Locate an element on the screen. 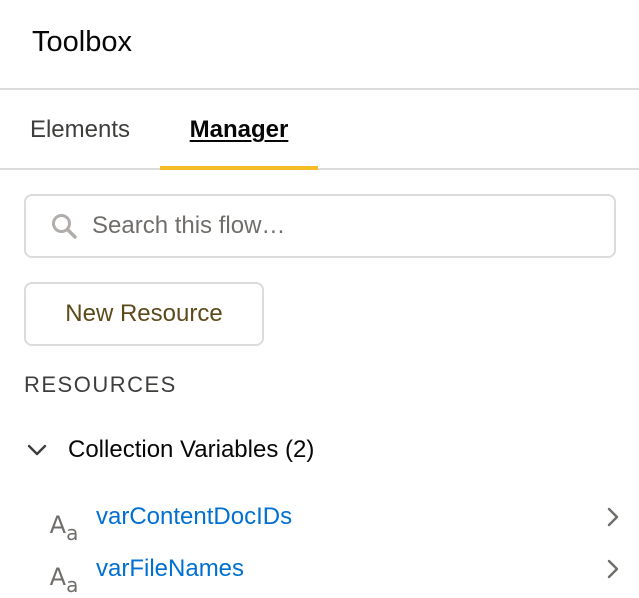 The height and width of the screenshot is (598, 639). tab-elements: Elements is located at coordinates (80, 130).